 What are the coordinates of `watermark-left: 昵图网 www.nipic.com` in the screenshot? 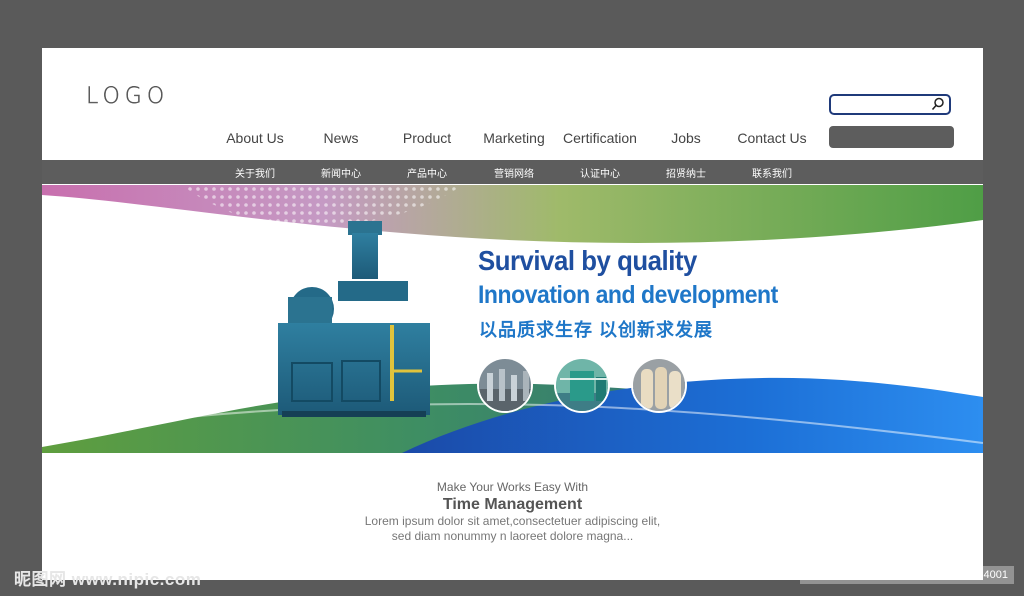 It's located at (108, 579).